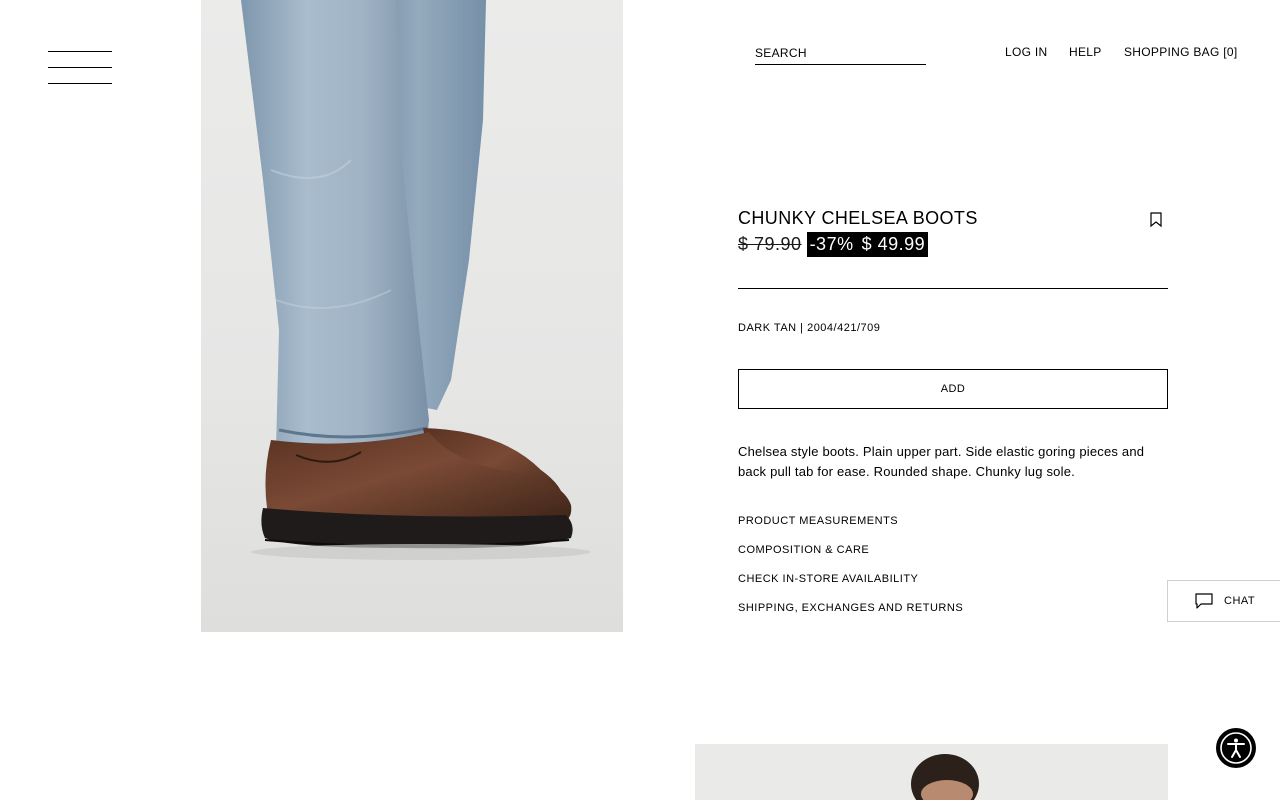 This screenshot has width=1280, height=800. Describe the element at coordinates (803, 550) in the screenshot. I see `composition-care-link: COMPOSITION & CARE` at that location.